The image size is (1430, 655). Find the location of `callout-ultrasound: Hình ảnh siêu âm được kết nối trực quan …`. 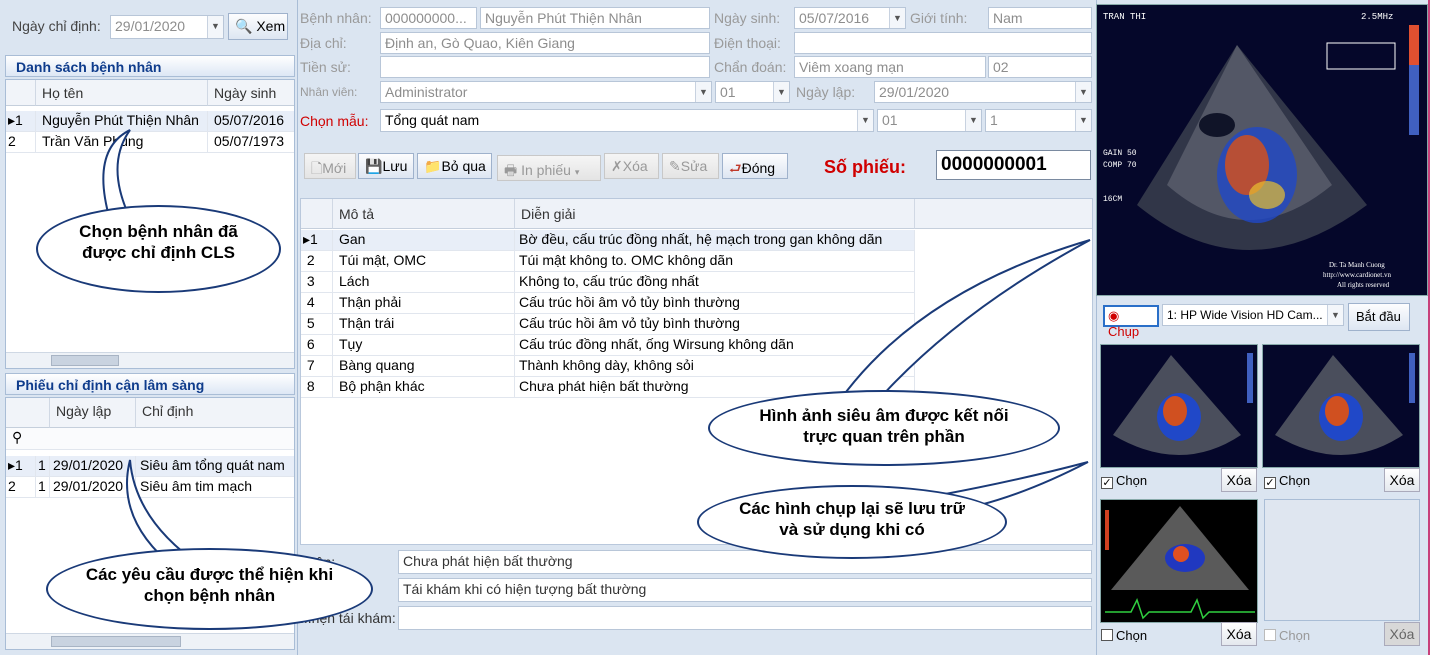

callout-ultrasound: Hình ảnh siêu âm được kết nối trực quan … is located at coordinates (884, 428).